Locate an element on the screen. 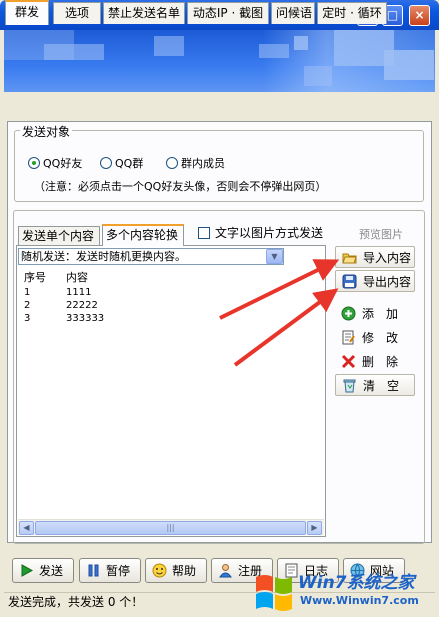  pause-button: 暂停 is located at coordinates (110, 570).